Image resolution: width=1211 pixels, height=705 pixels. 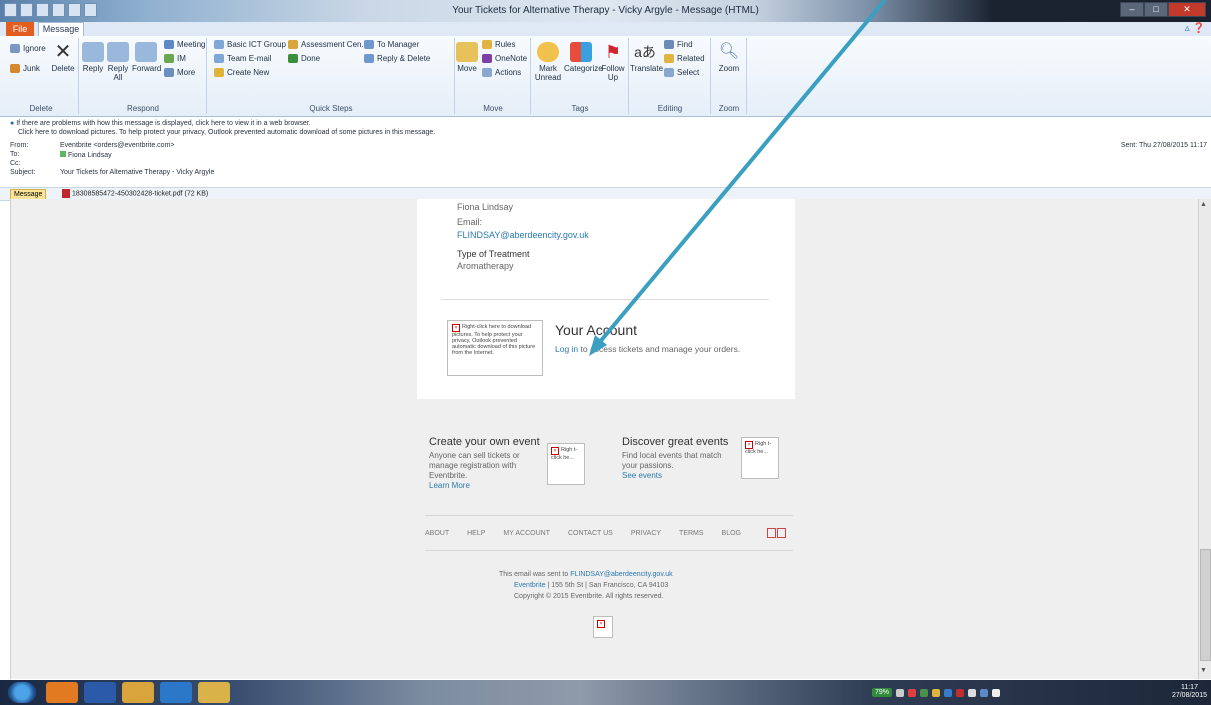 I want to click on network-icon, so click(x=984, y=692).